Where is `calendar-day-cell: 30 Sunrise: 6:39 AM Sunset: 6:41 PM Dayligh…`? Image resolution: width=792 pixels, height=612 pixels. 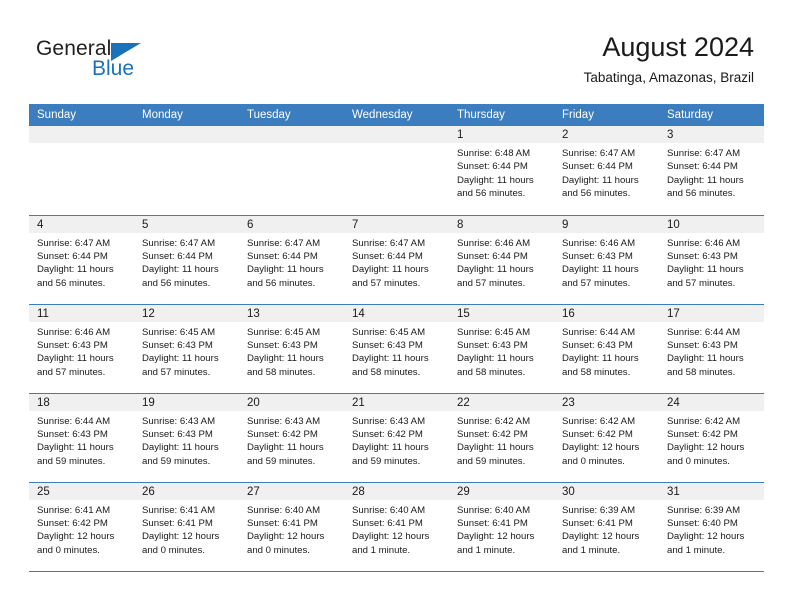
calendar-day-cell: 30 Sunrise: 6:39 AM Sunset: 6:41 PM Dayligh… is located at coordinates (606, 527).